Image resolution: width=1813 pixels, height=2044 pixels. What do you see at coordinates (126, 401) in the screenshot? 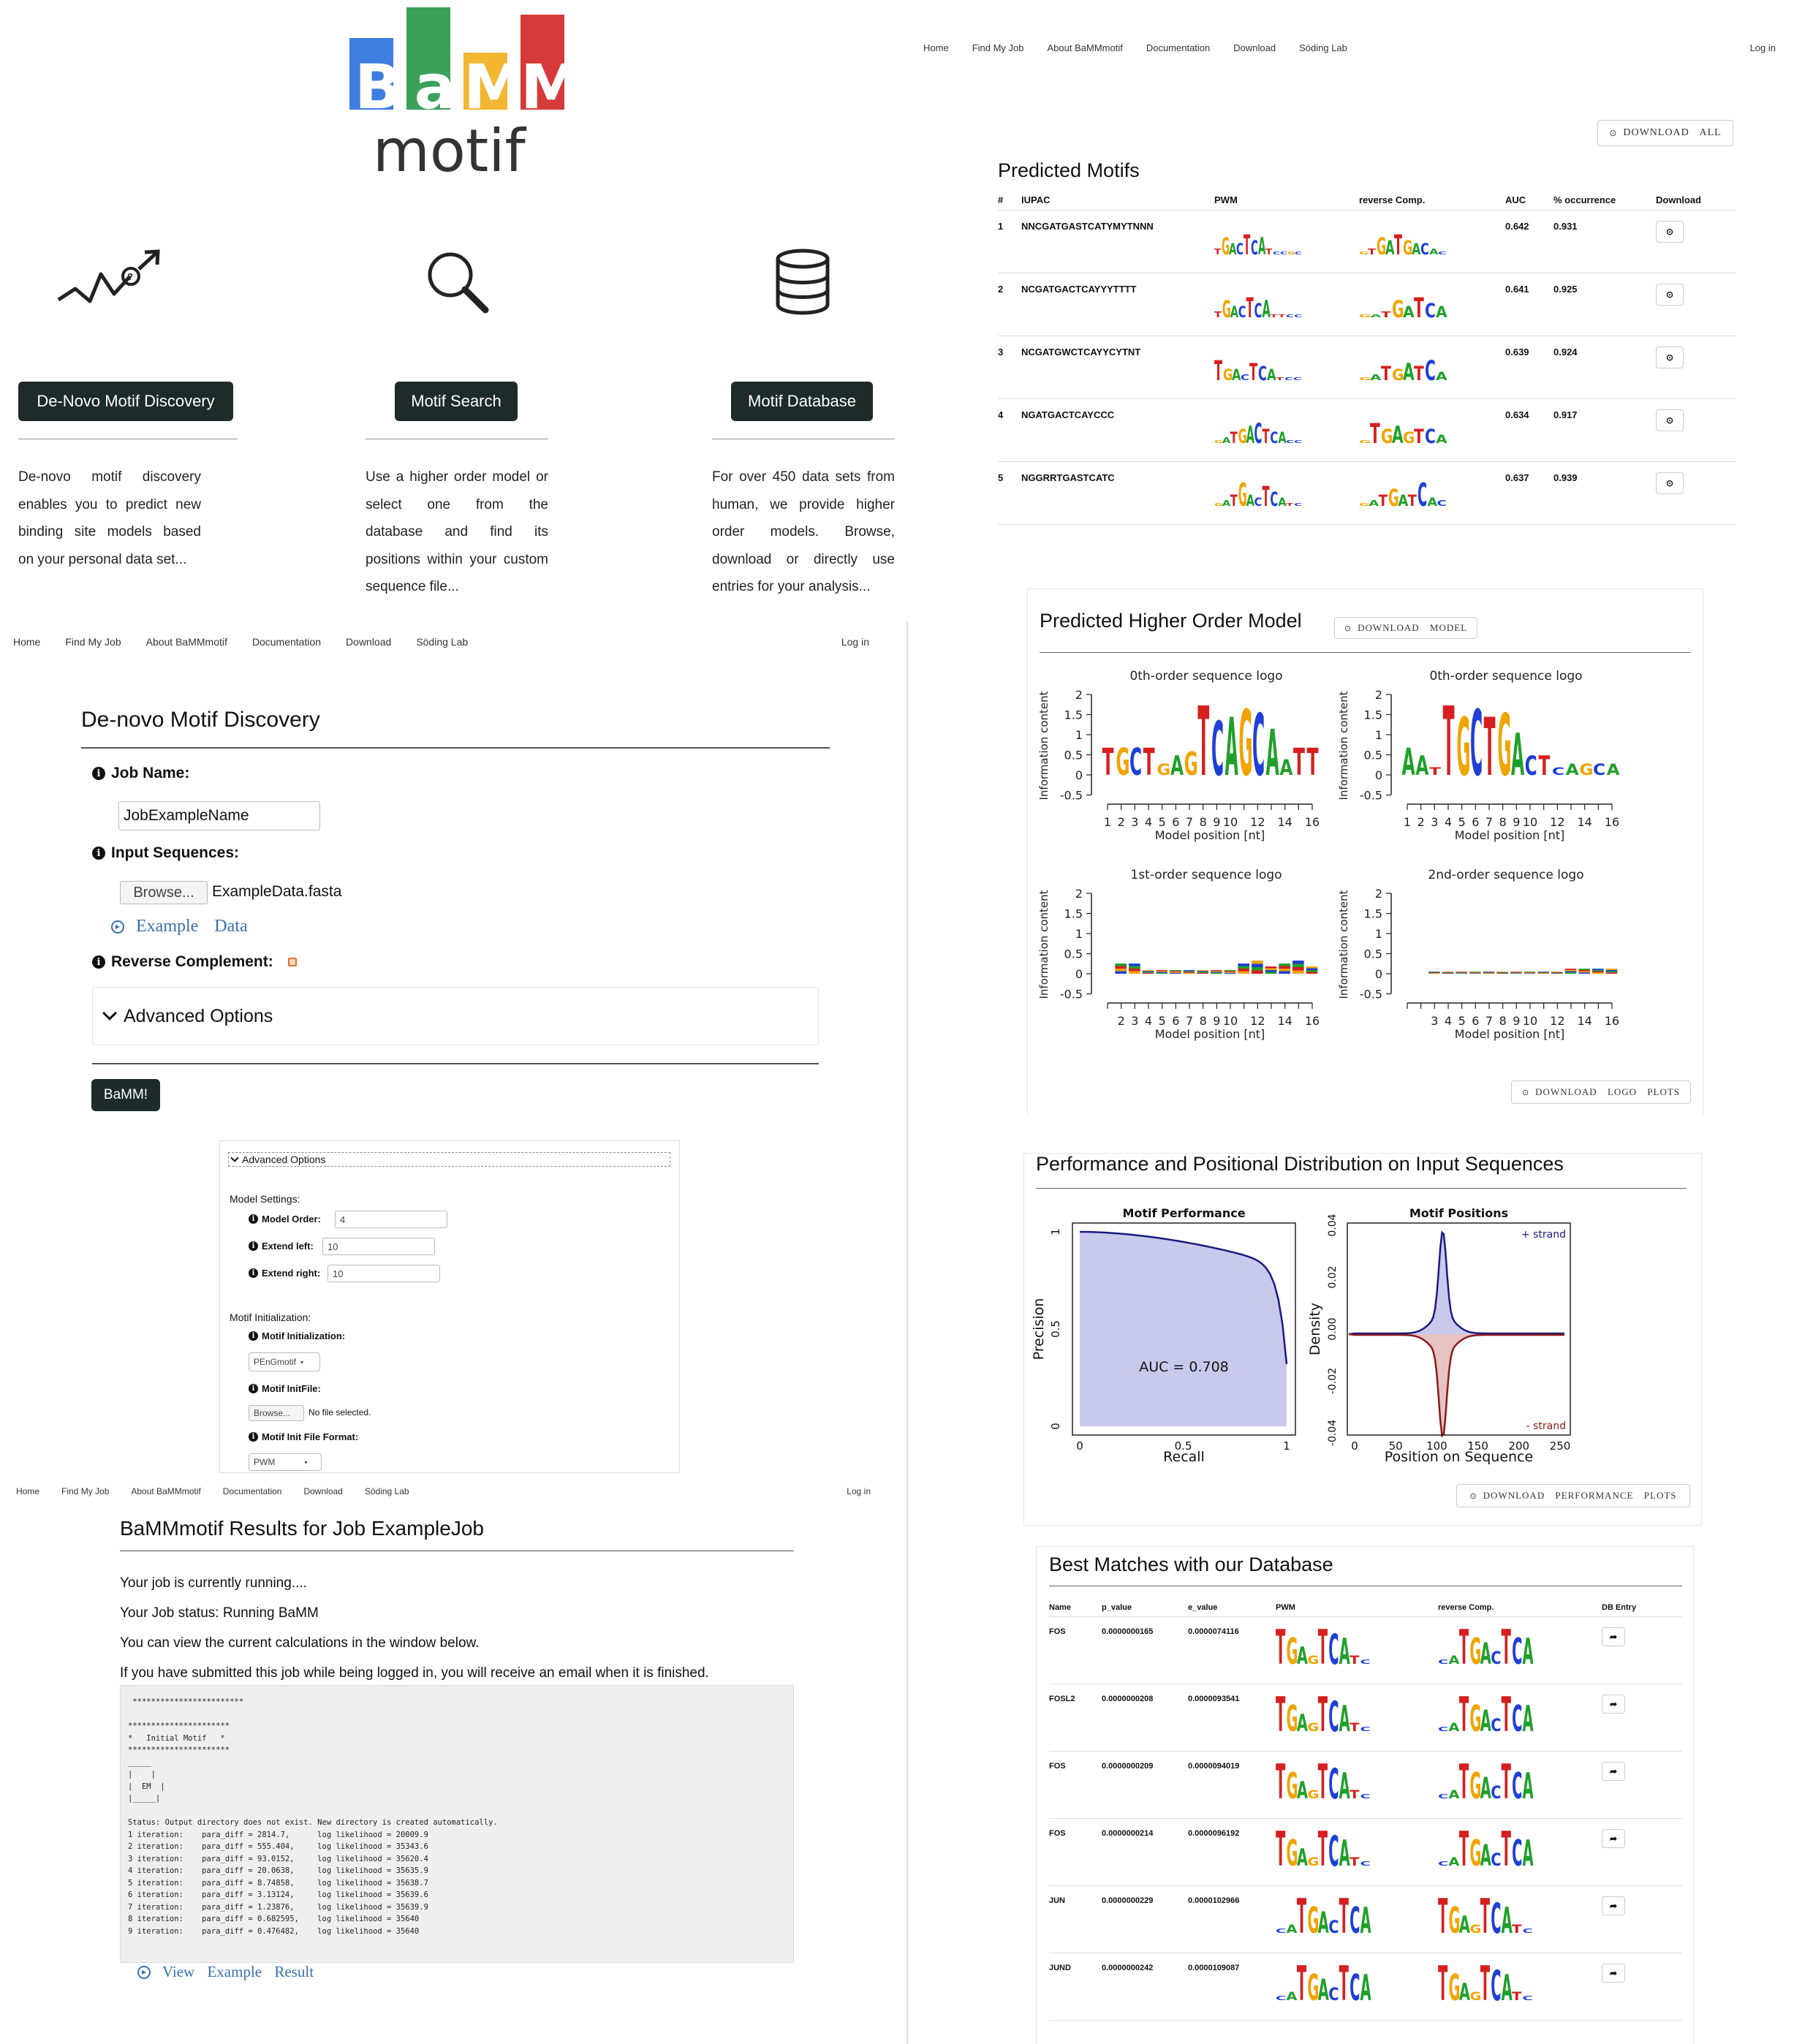
I see `denovo-button: De-Novo Motif Discovery` at bounding box center [126, 401].